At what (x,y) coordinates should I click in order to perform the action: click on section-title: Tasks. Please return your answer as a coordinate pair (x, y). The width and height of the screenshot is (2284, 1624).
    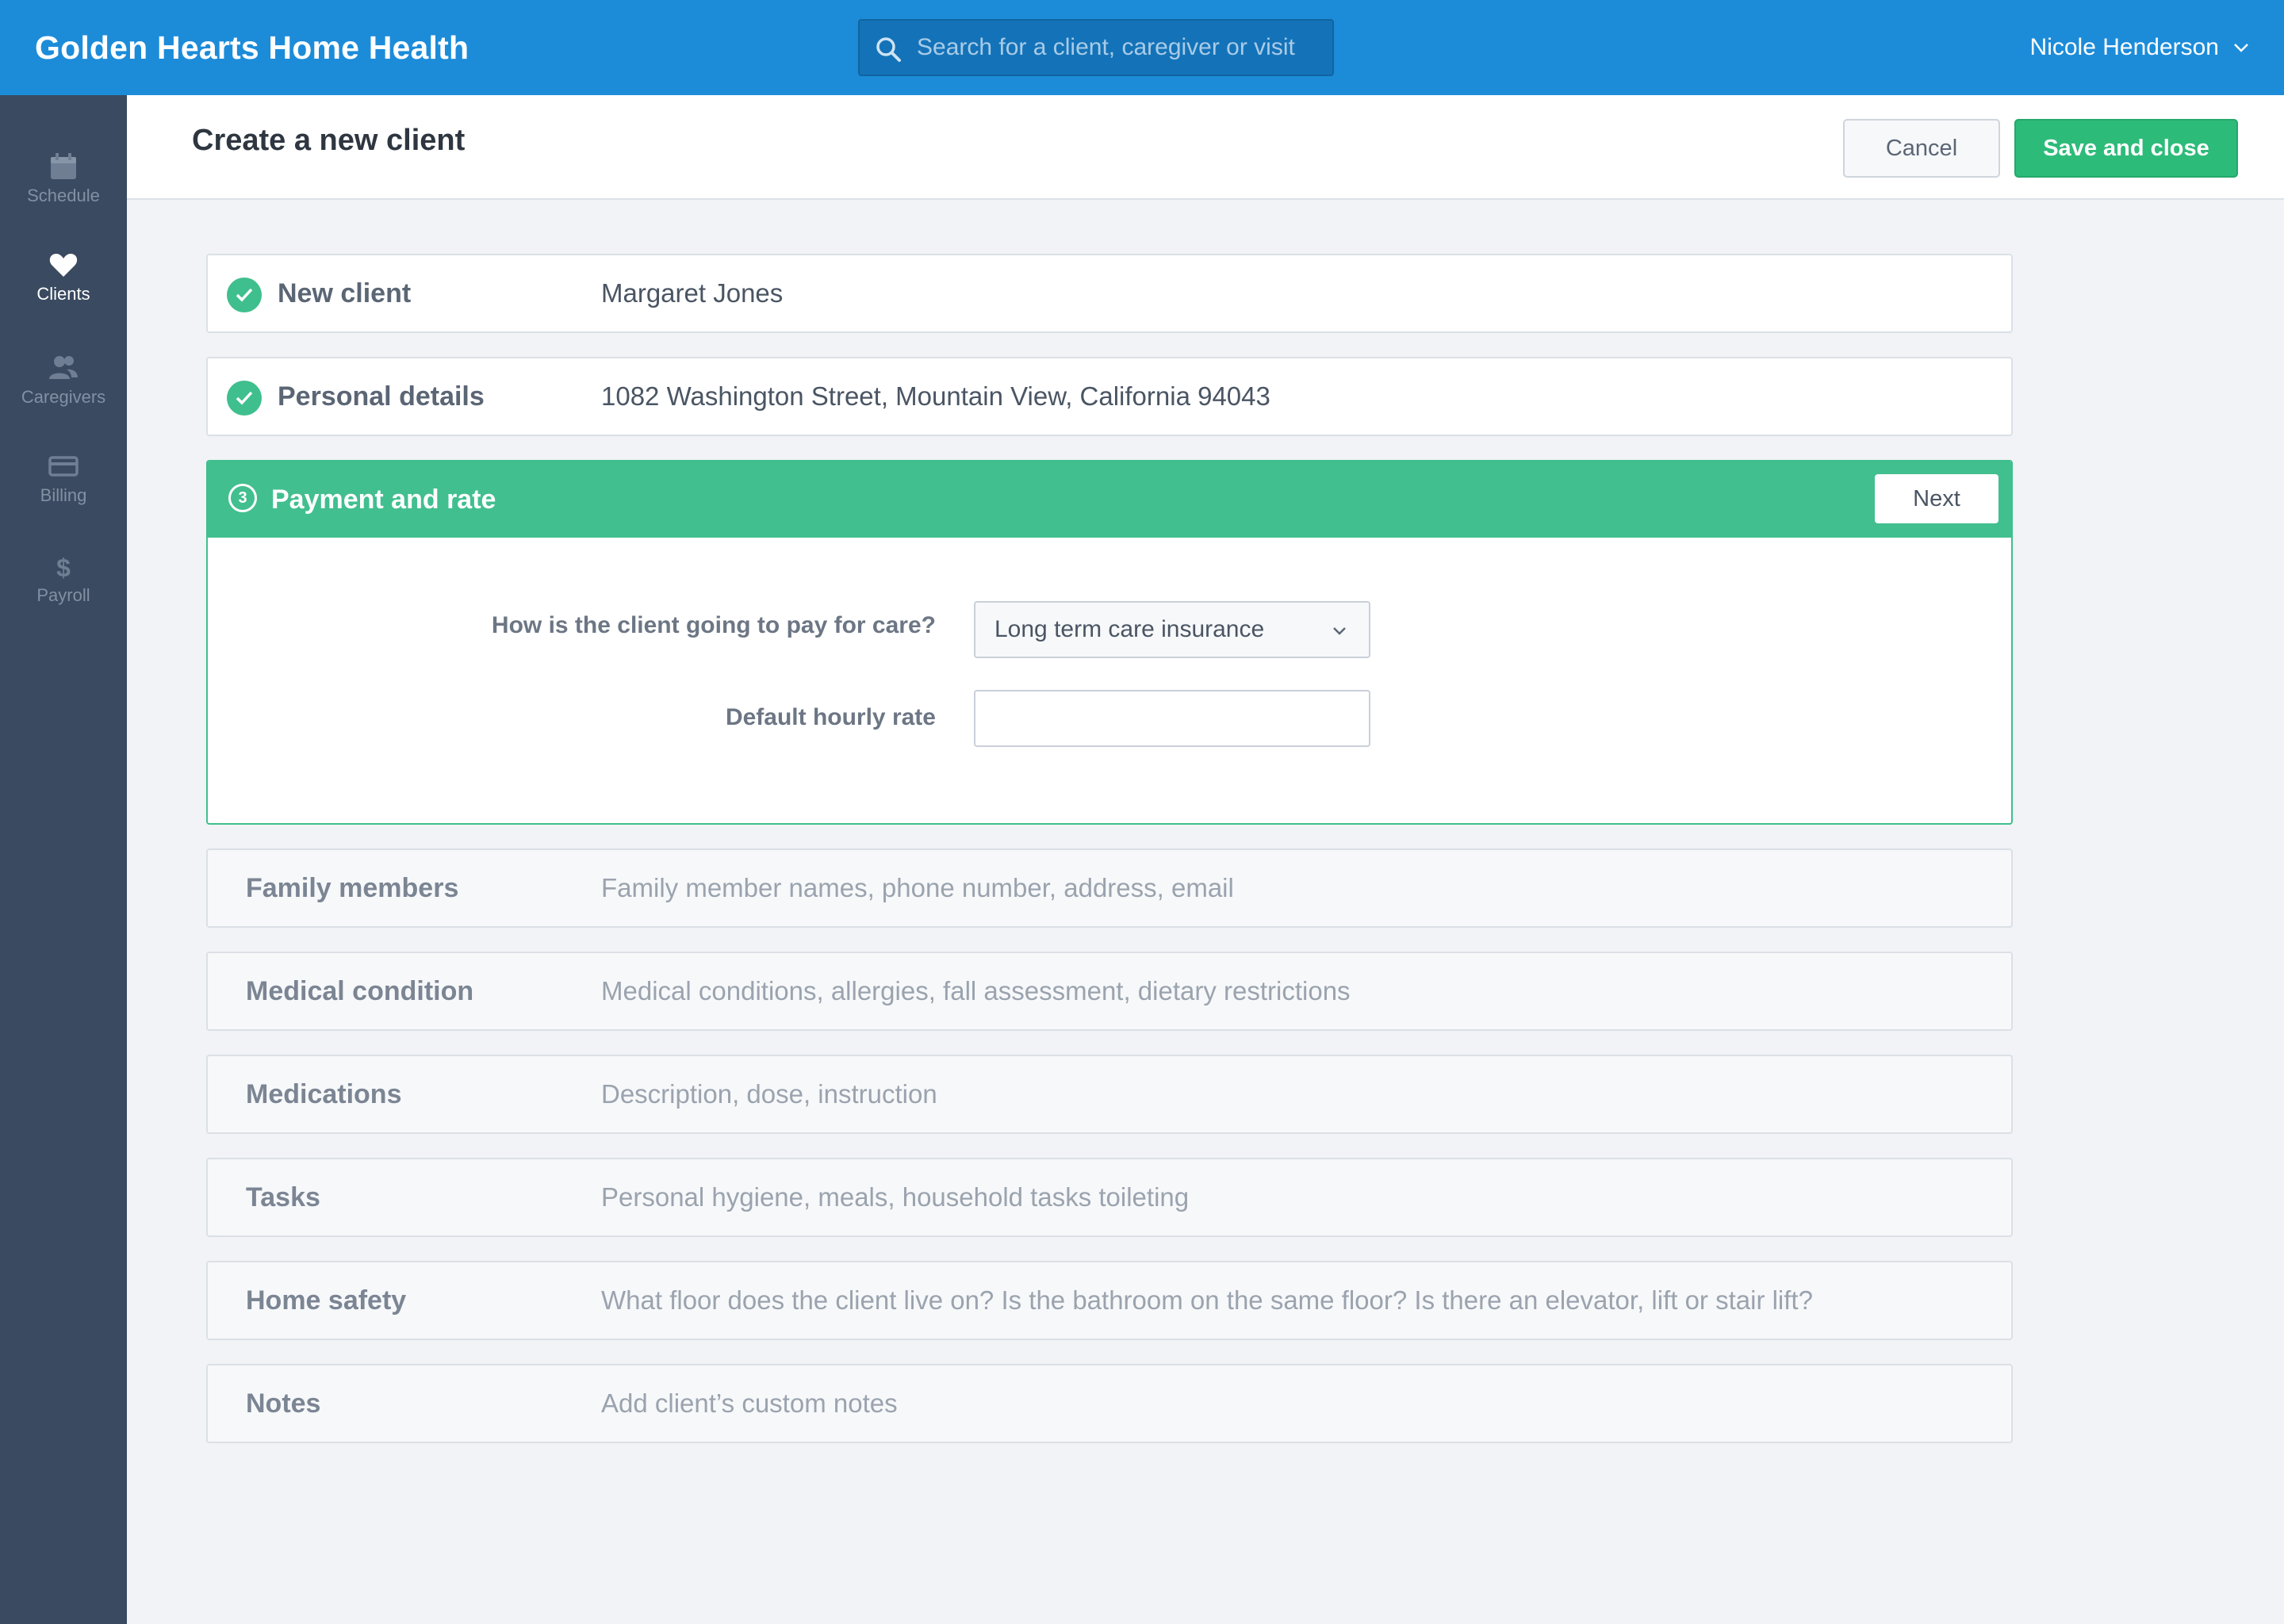
    Looking at the image, I should click on (283, 1197).